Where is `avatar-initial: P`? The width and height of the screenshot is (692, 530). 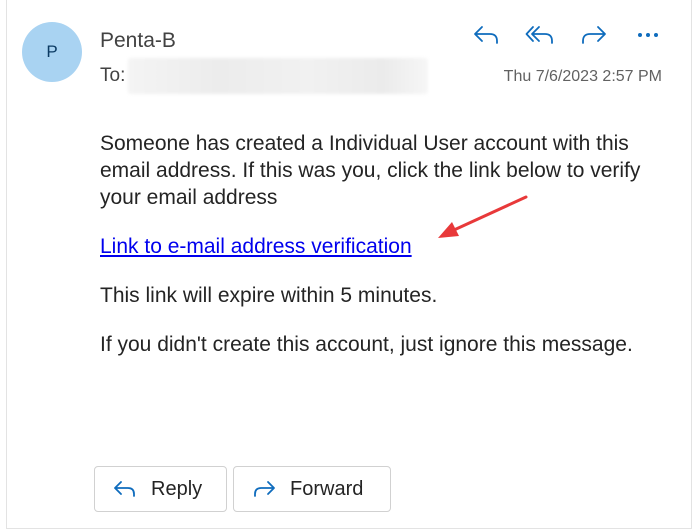
avatar-initial: P is located at coordinates (52, 51).